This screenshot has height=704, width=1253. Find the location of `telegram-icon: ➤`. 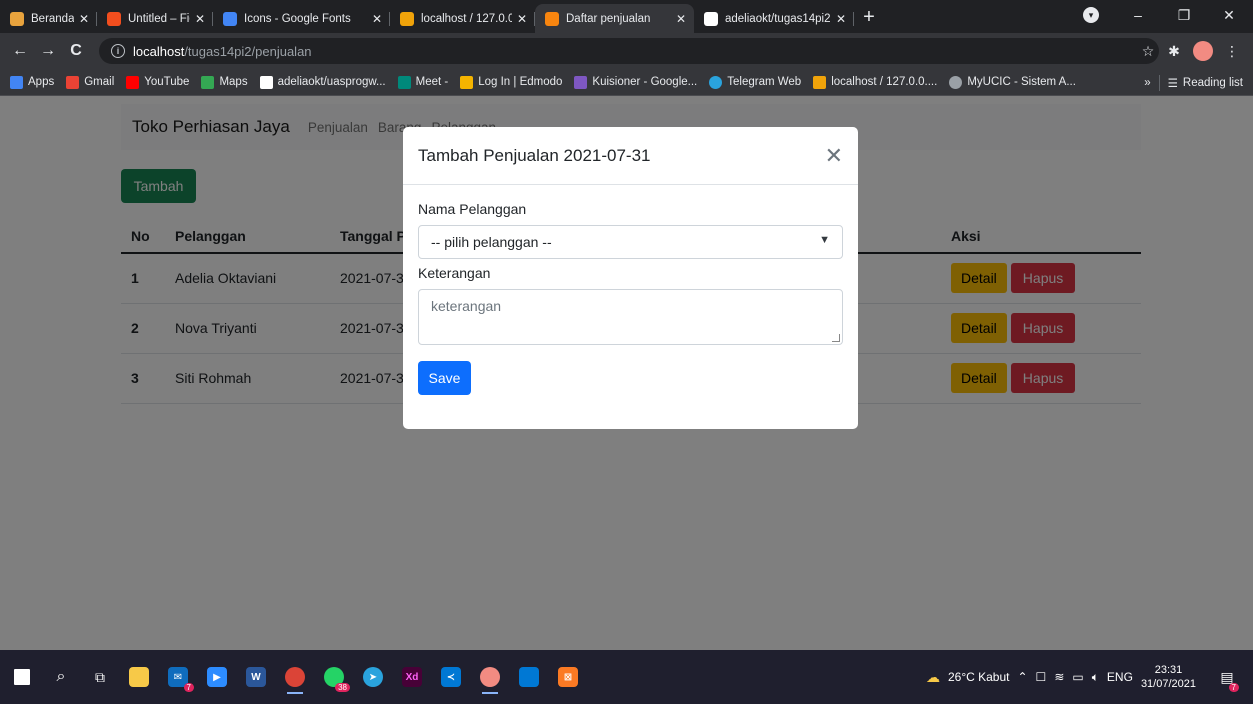

telegram-icon: ➤ is located at coordinates (373, 677).